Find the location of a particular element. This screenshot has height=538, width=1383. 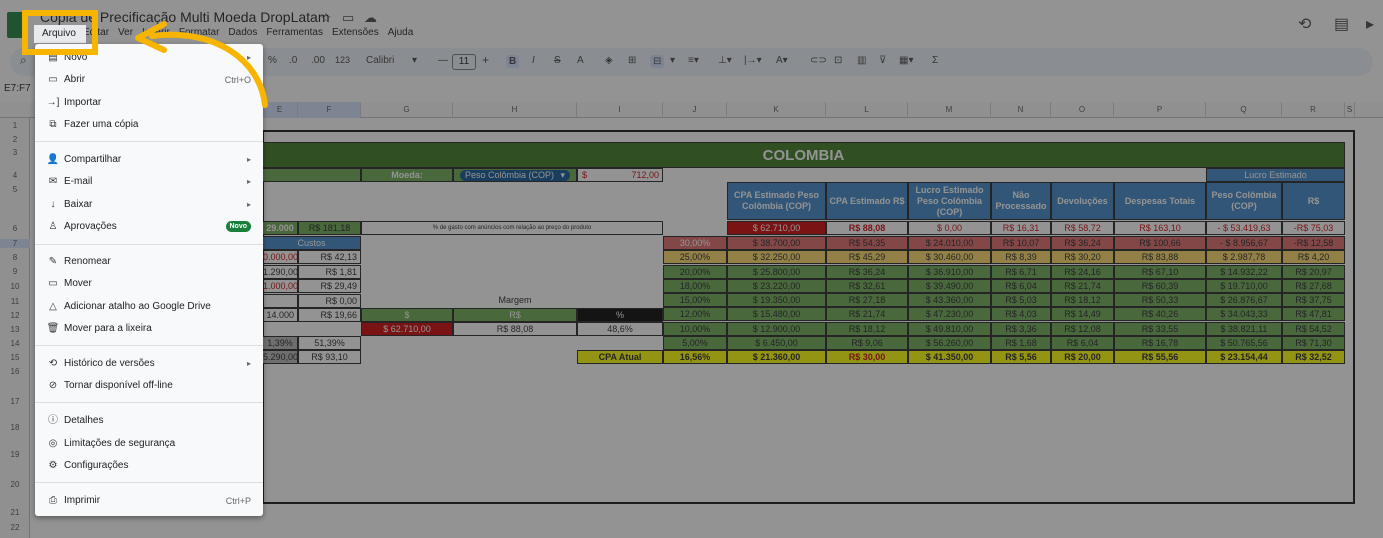

download-icon: ↓ is located at coordinates (53, 204).